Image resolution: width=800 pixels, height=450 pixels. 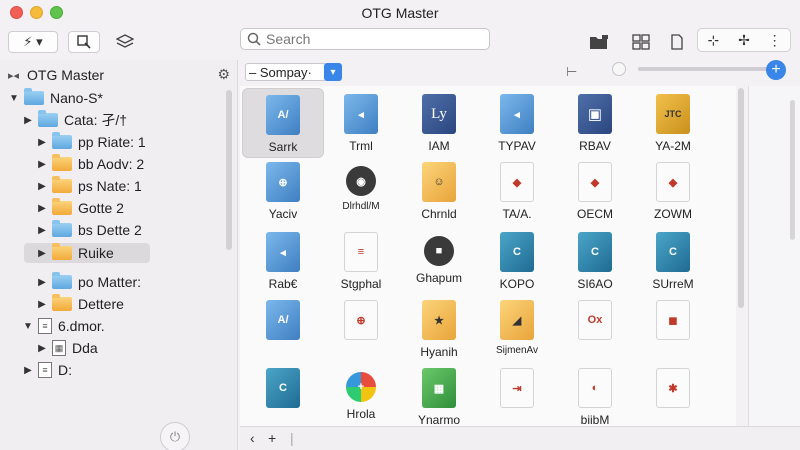 I want to click on minimize-window-button, so click(x=36, y=12).